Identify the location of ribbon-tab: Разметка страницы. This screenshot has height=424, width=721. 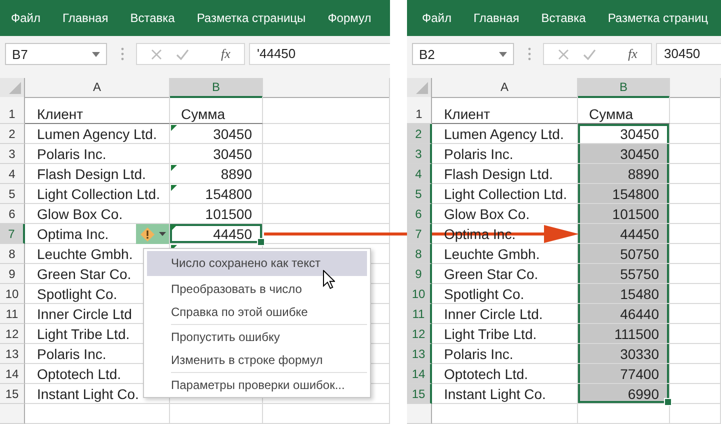
(251, 18).